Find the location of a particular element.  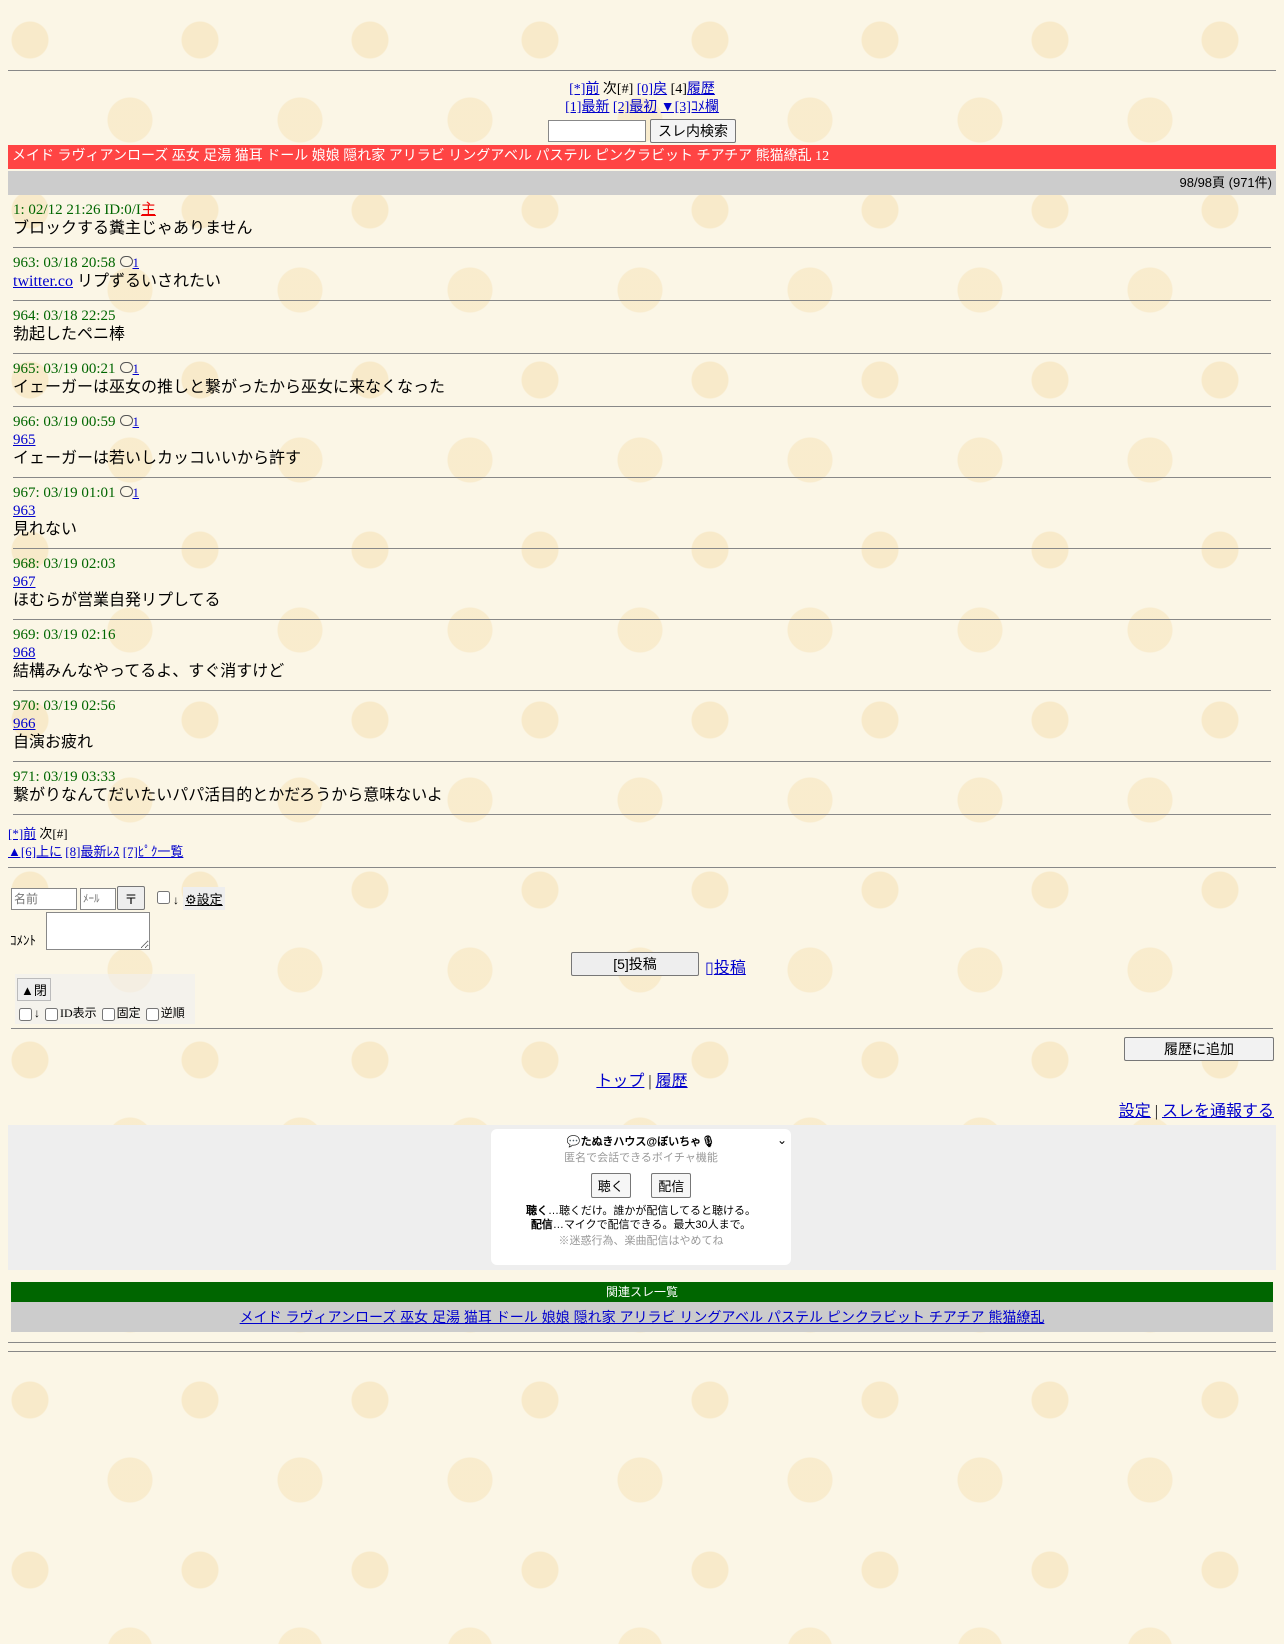

listen-button: 聴く is located at coordinates (610, 1185).